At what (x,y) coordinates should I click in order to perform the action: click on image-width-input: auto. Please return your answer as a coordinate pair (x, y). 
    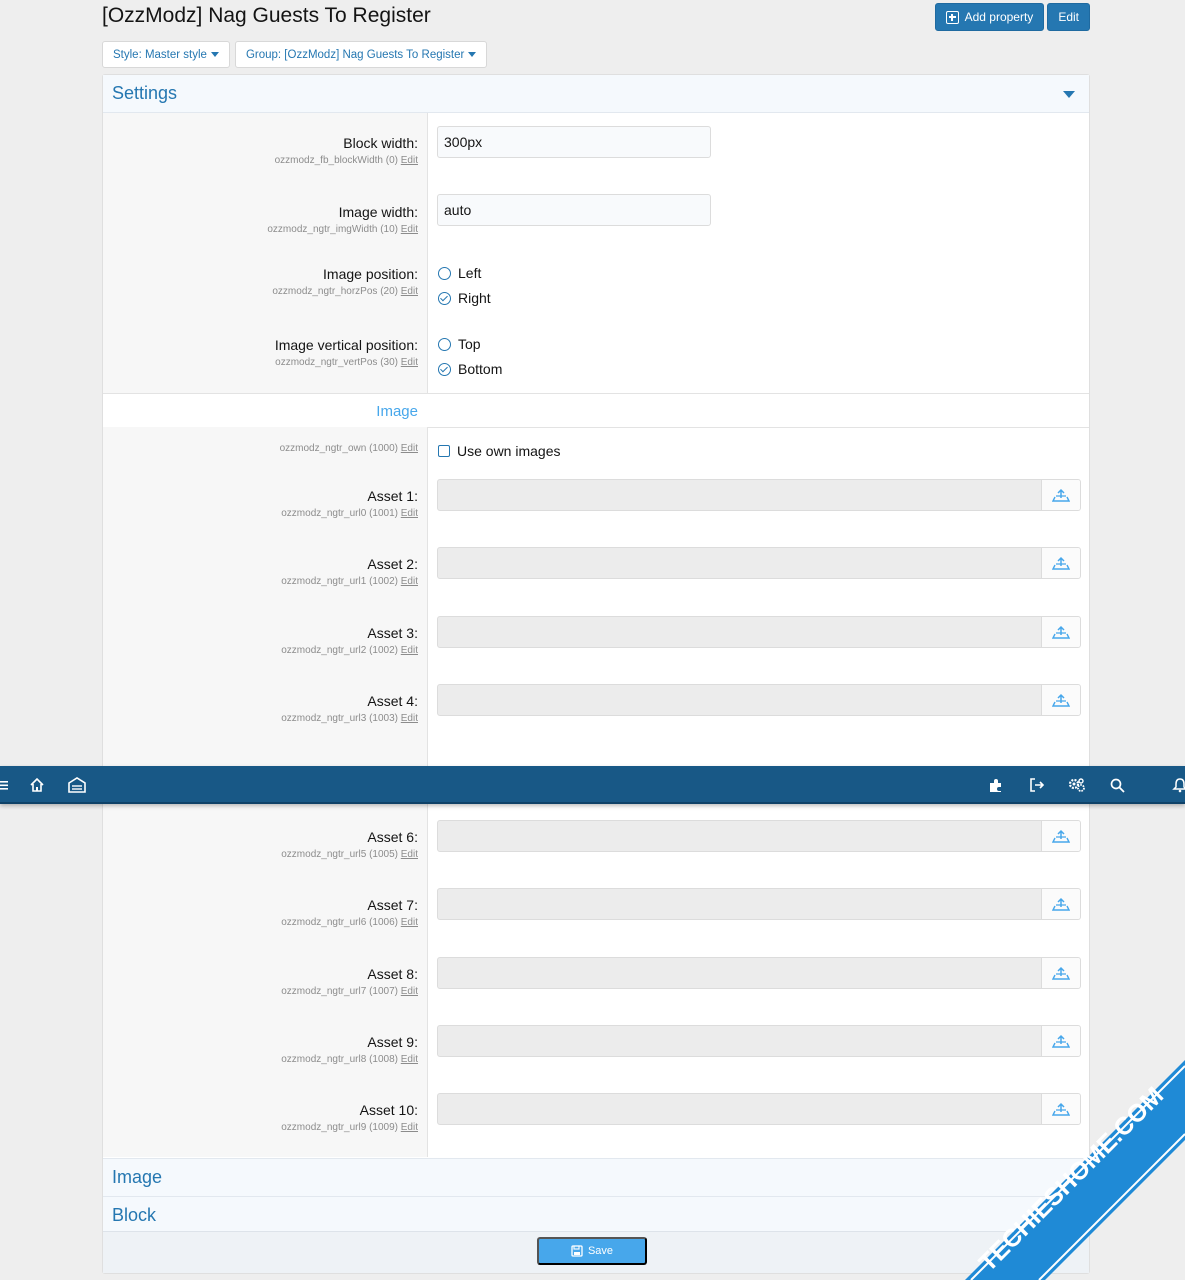
    Looking at the image, I should click on (574, 210).